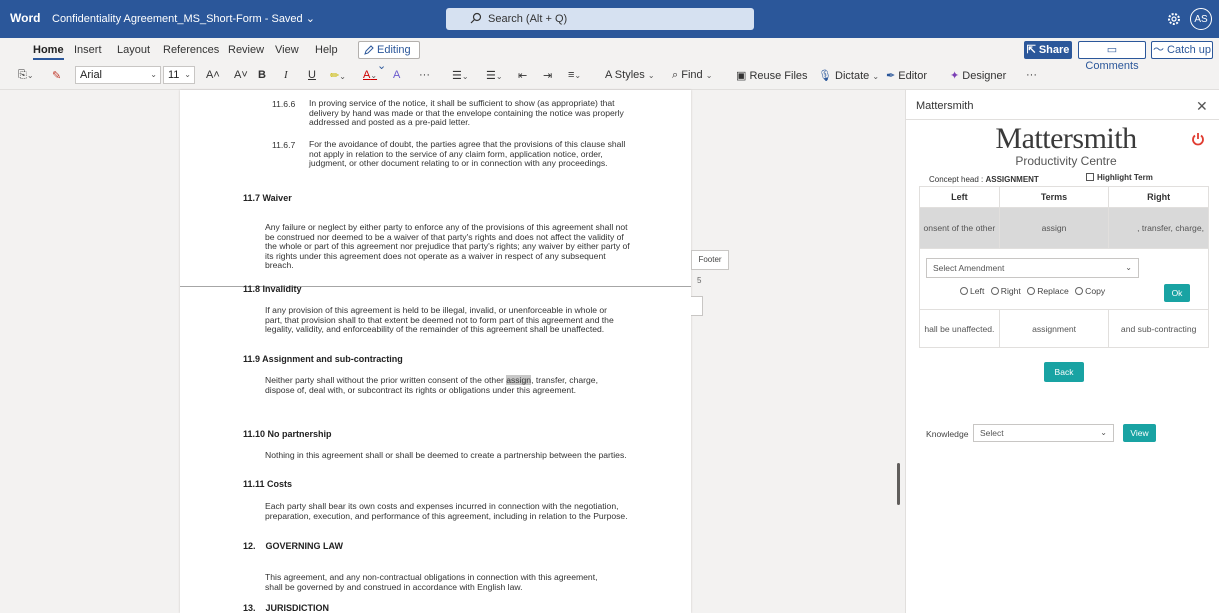 The height and width of the screenshot is (613, 1219). What do you see at coordinates (1010, 291) in the screenshot?
I see `radio-label: Right` at bounding box center [1010, 291].